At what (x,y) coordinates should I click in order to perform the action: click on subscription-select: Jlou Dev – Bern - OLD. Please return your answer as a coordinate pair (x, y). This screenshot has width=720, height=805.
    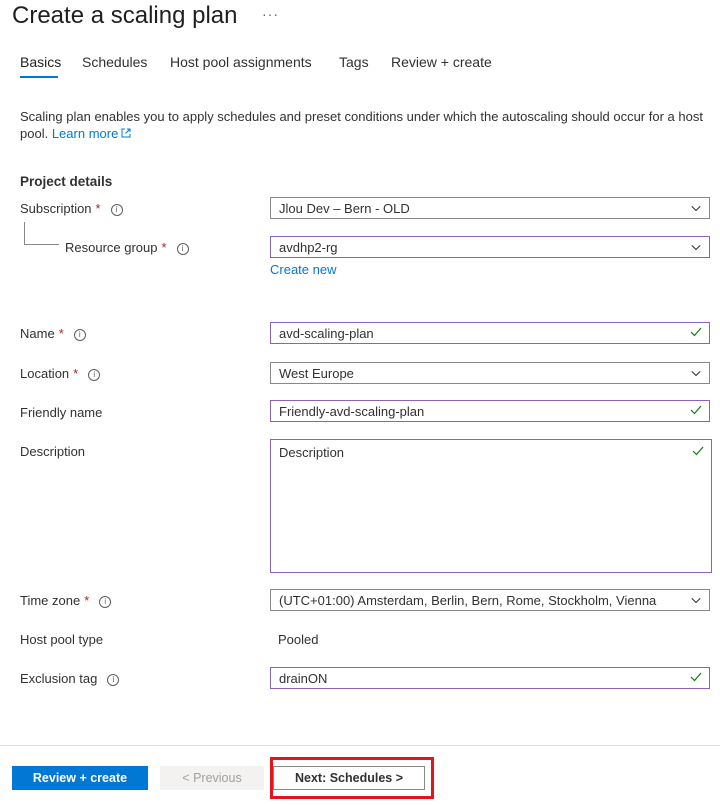
    Looking at the image, I should click on (490, 208).